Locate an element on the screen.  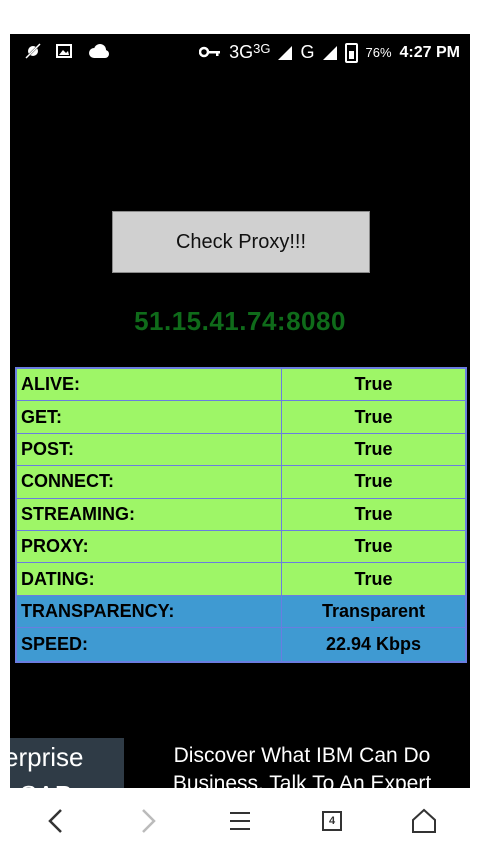
cloud-icon is located at coordinates (98, 53).